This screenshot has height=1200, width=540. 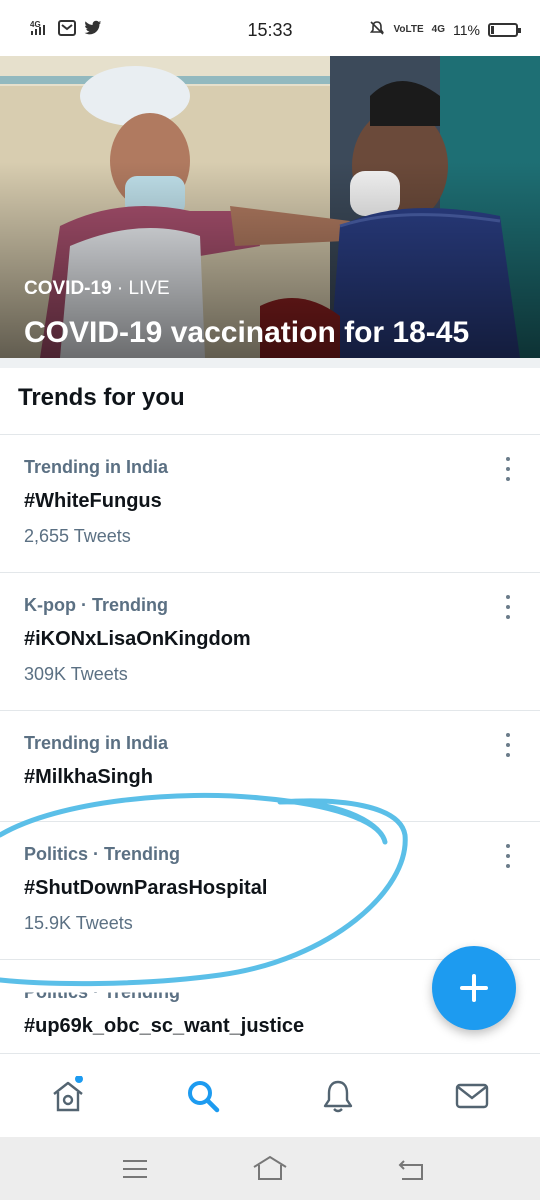 I want to click on trend-hashtag: #up69k_obc_sc_want_justice, so click(x=164, y=1026).